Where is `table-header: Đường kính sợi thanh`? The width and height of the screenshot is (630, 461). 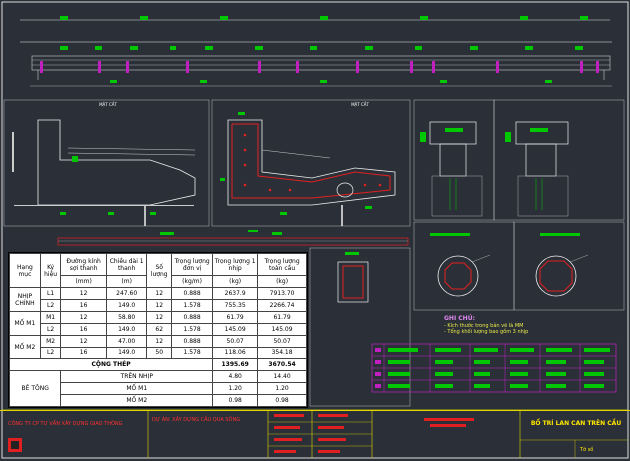 table-header: Đường kính sợi thanh is located at coordinates (83, 264).